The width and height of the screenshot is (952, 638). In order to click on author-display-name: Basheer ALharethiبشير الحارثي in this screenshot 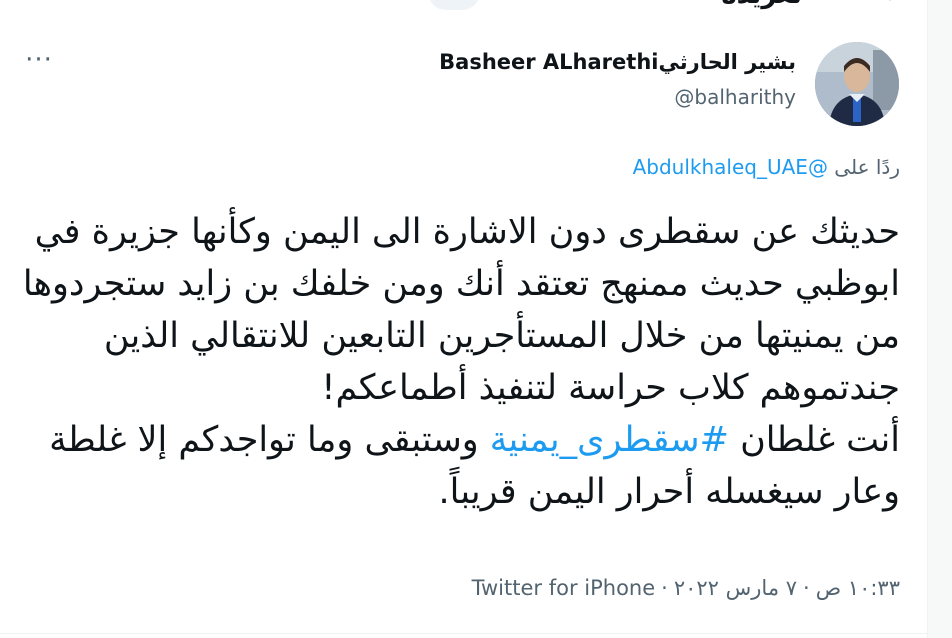, I will do `click(617, 62)`.